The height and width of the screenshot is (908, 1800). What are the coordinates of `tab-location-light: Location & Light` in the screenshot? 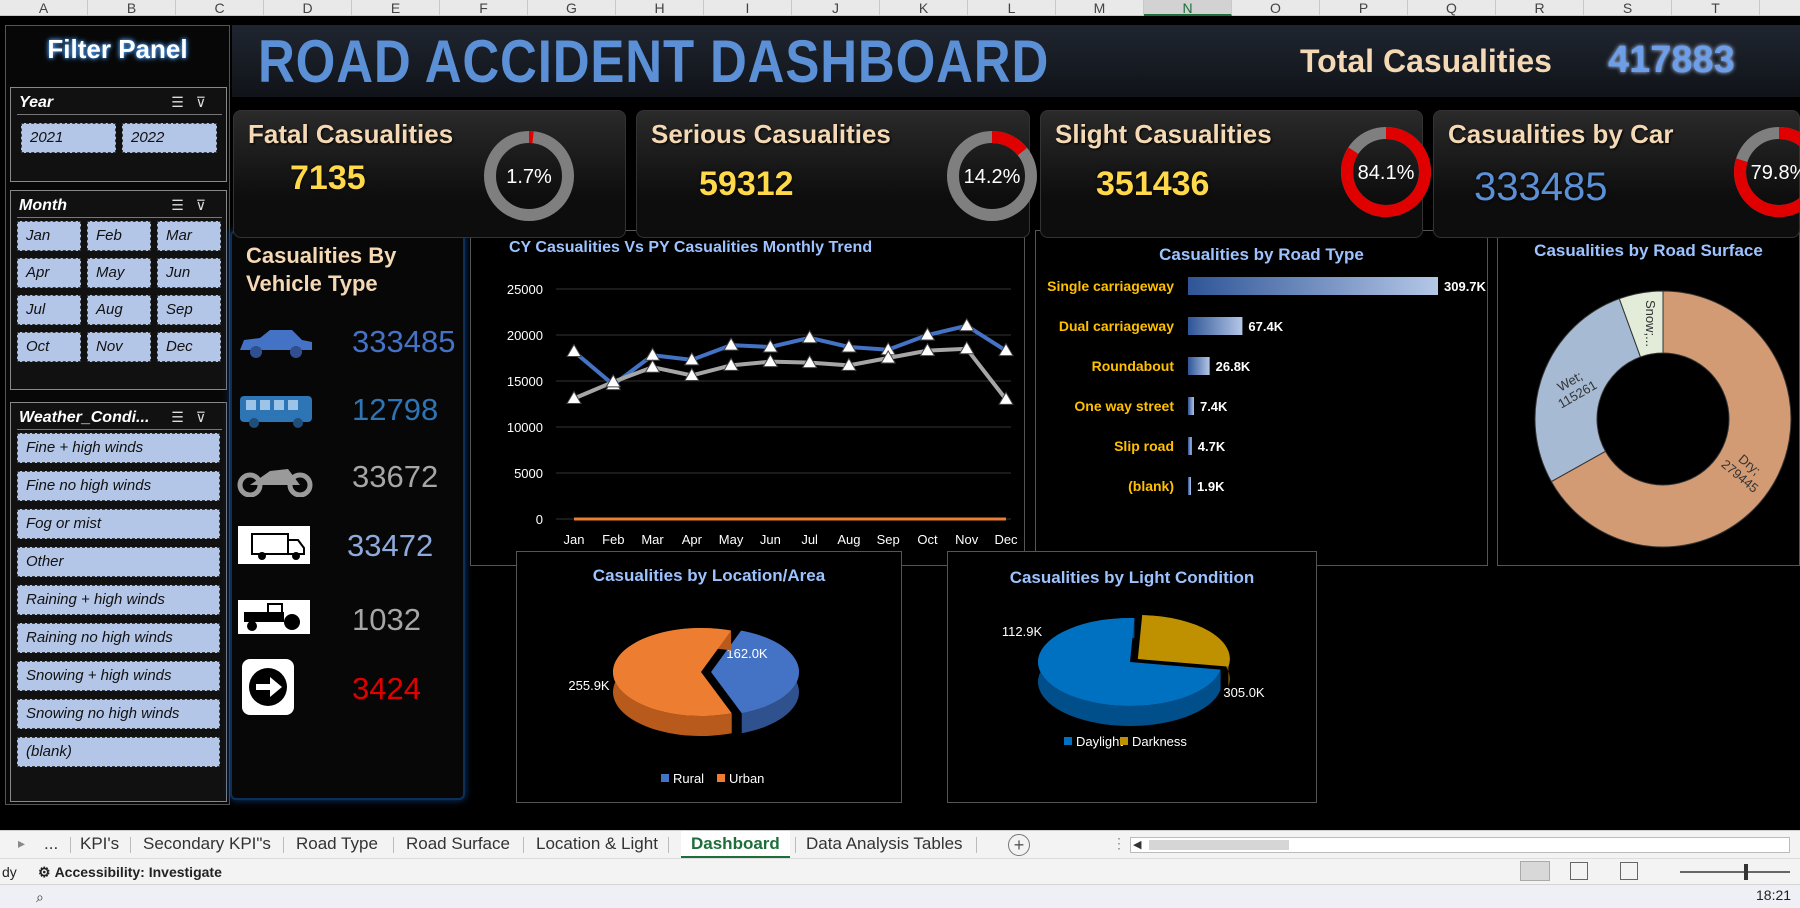 It's located at (597, 845).